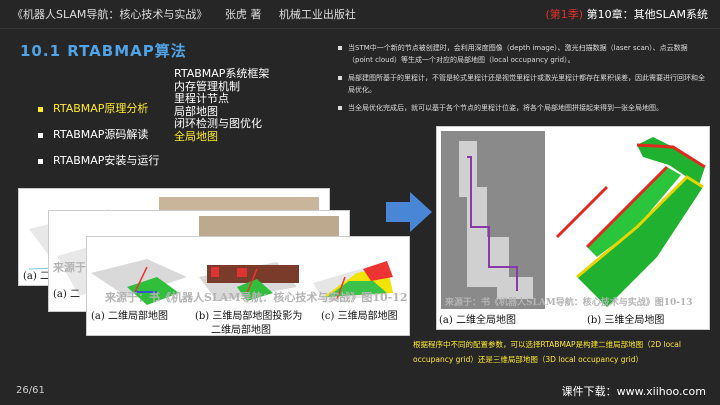  What do you see at coordinates (359, 316) in the screenshot?
I see `caption-3d-local: (c) 三维局部地图` at bounding box center [359, 316].